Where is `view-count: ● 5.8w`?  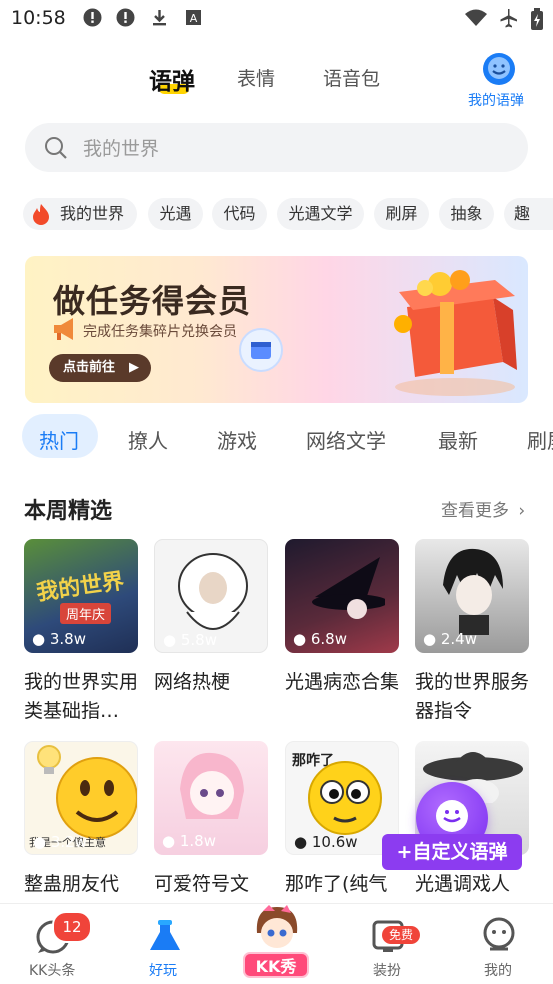
view-count: ● 5.8w is located at coordinates (190, 640).